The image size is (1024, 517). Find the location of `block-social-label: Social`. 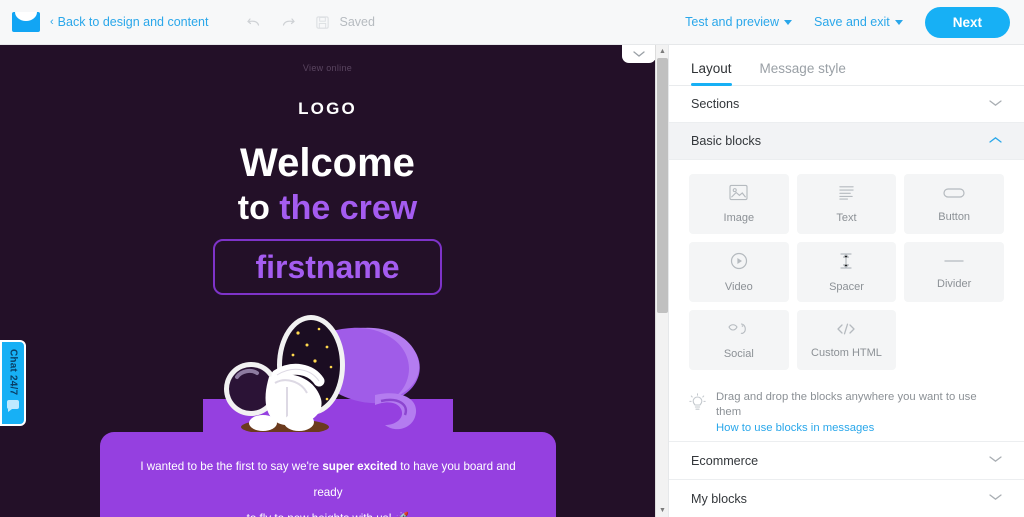

block-social-label: Social is located at coordinates (738, 353).